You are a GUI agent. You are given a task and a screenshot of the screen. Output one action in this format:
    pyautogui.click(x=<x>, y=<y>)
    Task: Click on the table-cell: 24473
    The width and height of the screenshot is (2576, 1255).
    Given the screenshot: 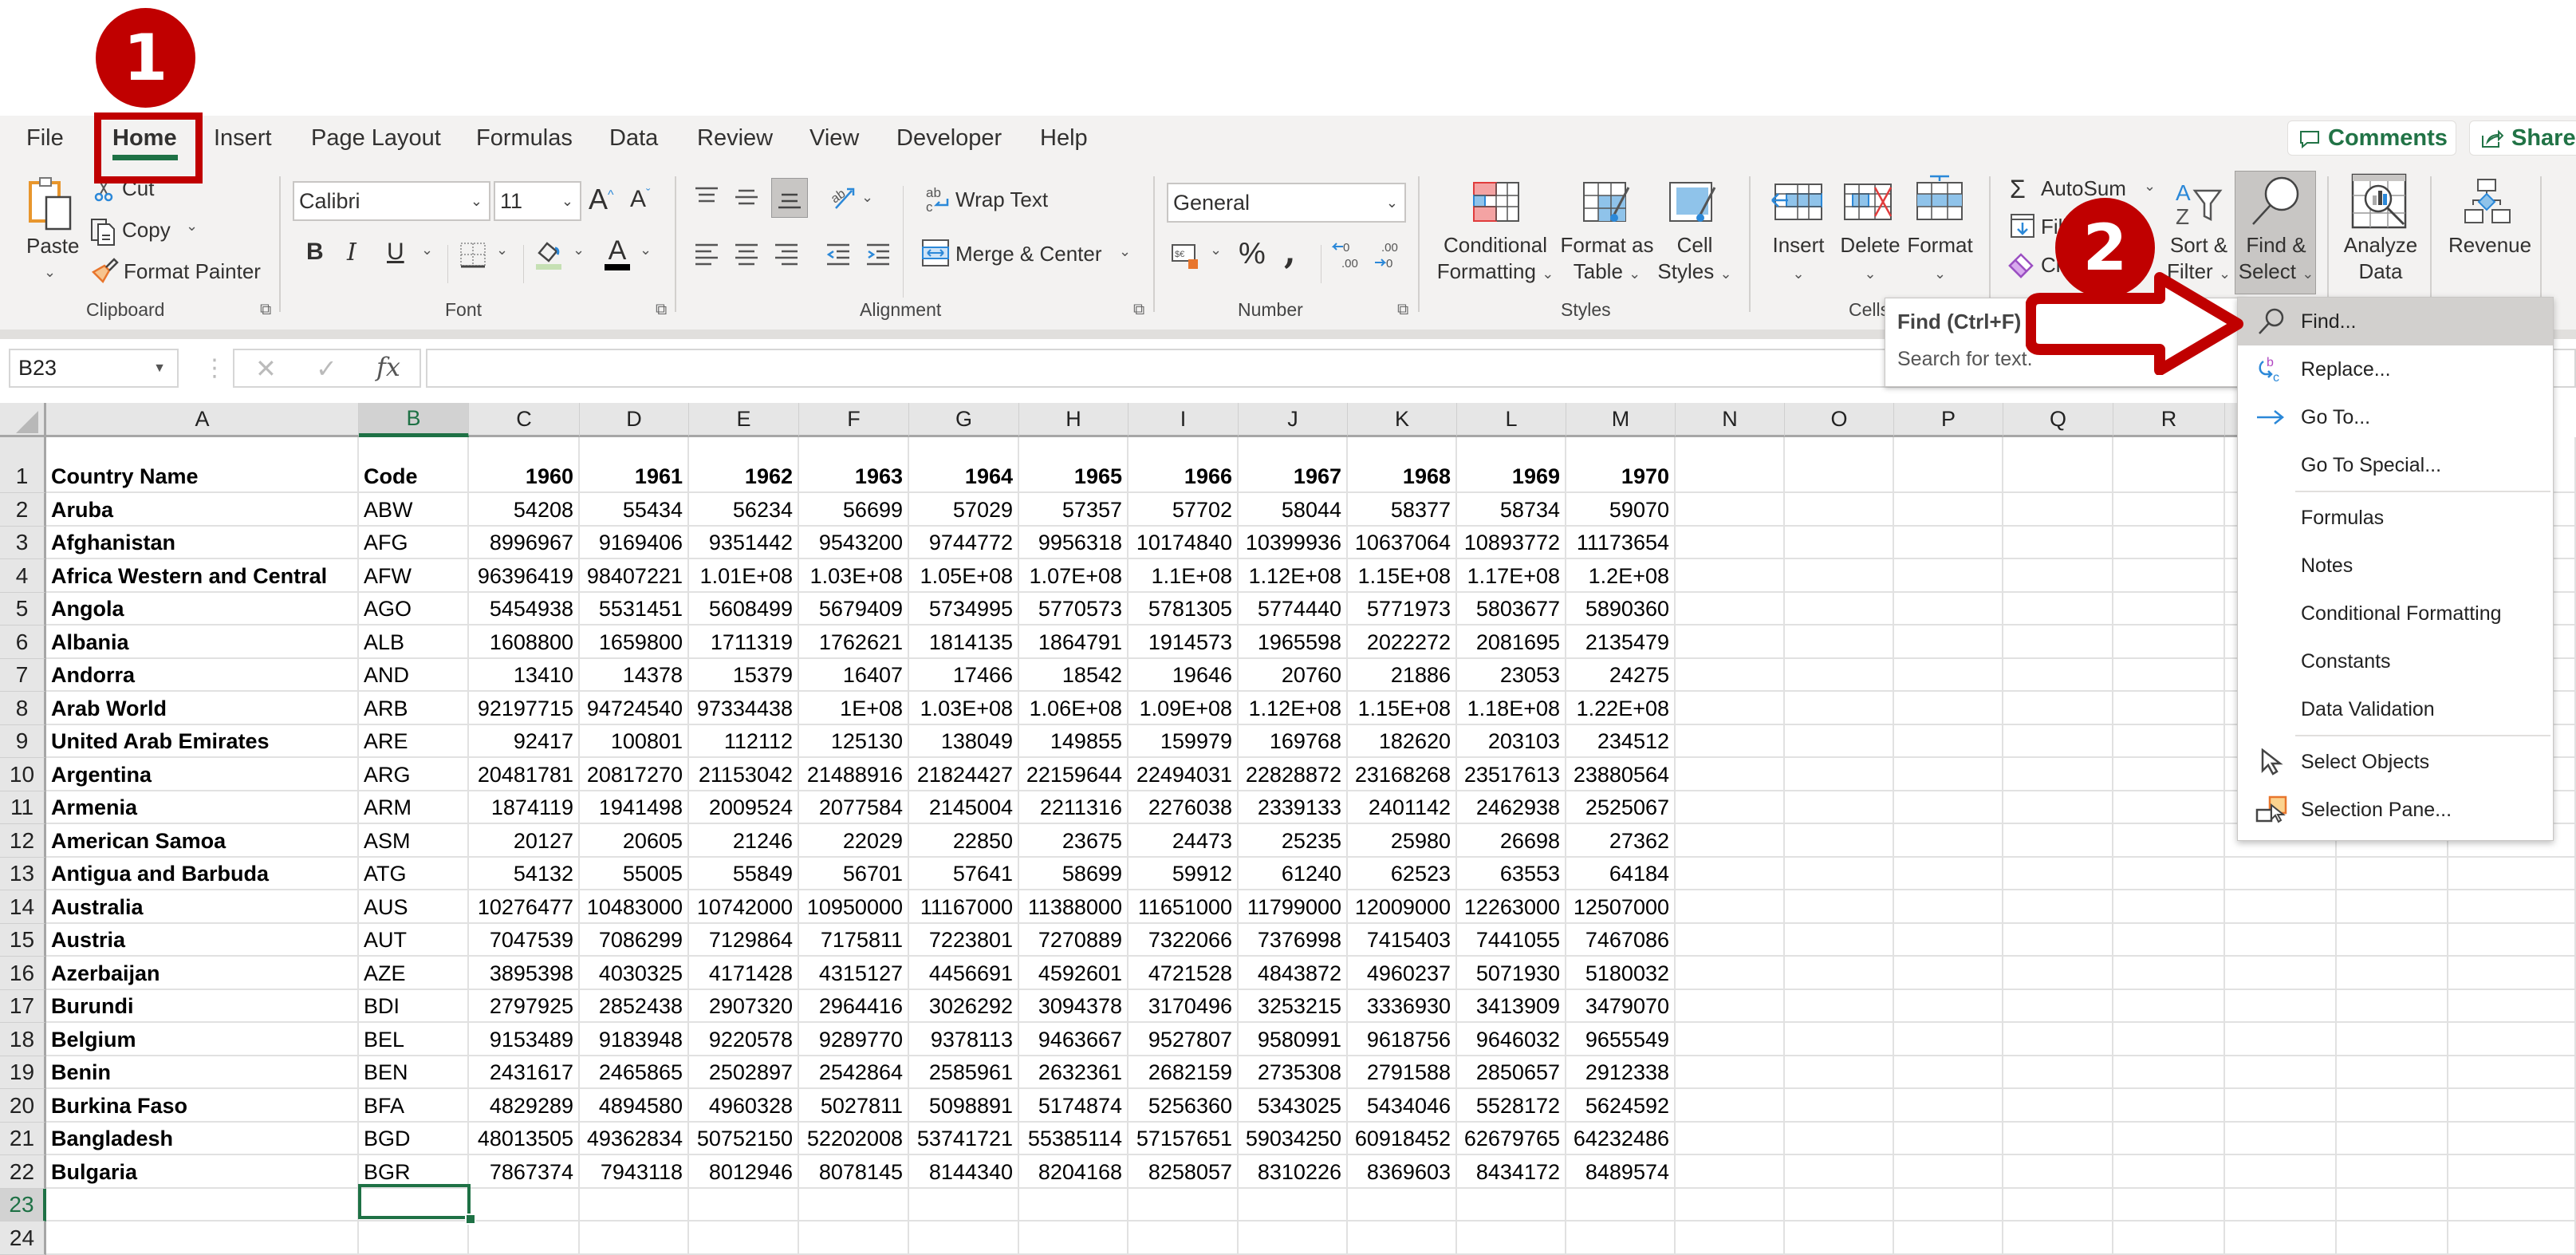 What is the action you would take?
    pyautogui.click(x=1183, y=841)
    